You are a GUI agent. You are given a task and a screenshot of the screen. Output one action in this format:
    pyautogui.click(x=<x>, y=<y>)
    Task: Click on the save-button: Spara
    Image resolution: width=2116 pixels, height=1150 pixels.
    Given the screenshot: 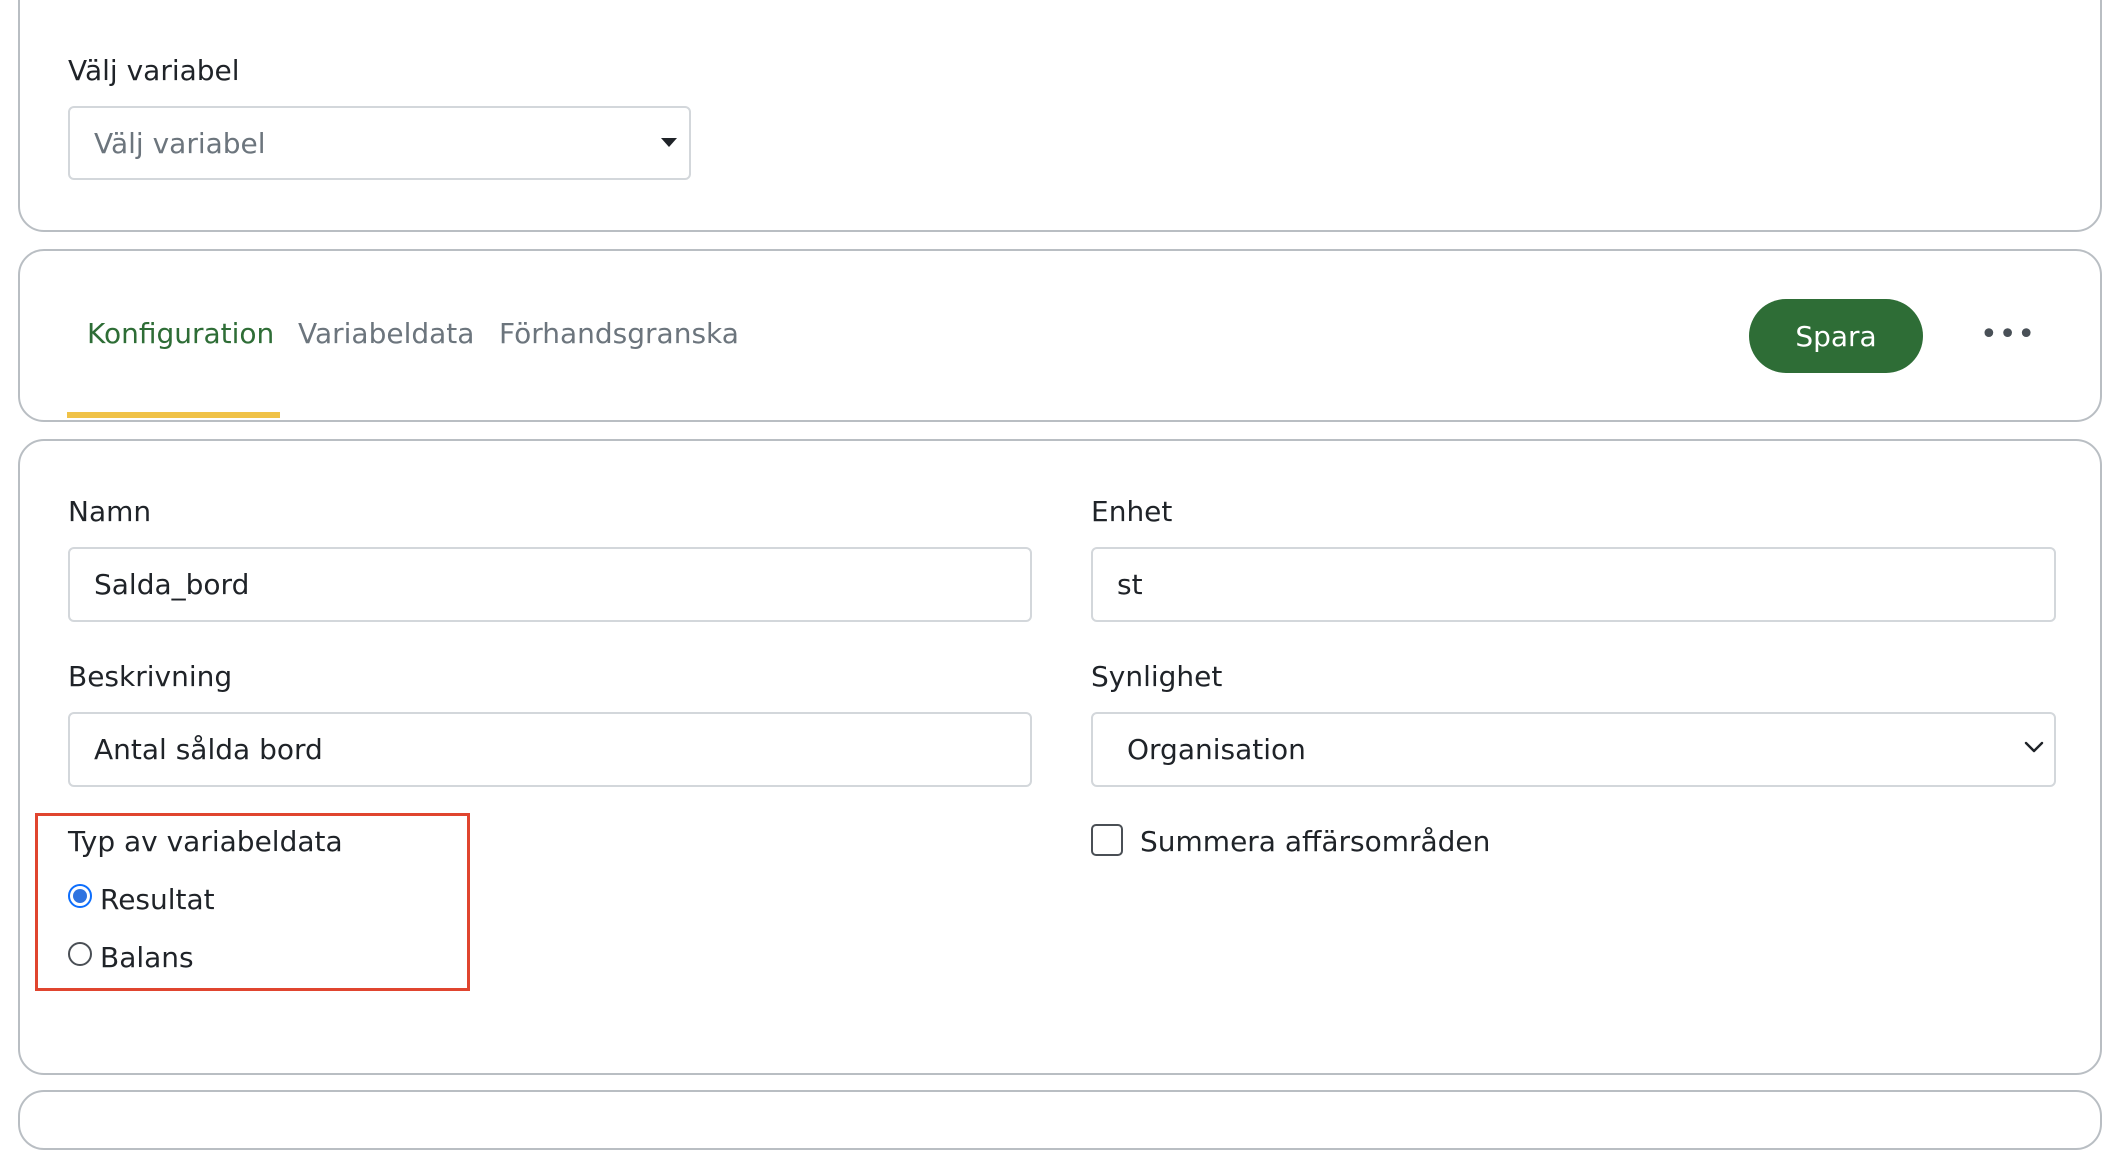 What is the action you would take?
    pyautogui.click(x=1836, y=336)
    